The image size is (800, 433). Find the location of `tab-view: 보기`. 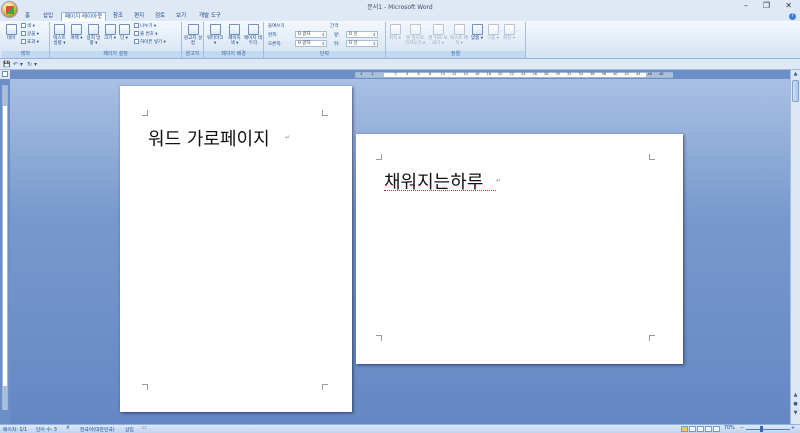

tab-view: 보기 is located at coordinates (181, 16).